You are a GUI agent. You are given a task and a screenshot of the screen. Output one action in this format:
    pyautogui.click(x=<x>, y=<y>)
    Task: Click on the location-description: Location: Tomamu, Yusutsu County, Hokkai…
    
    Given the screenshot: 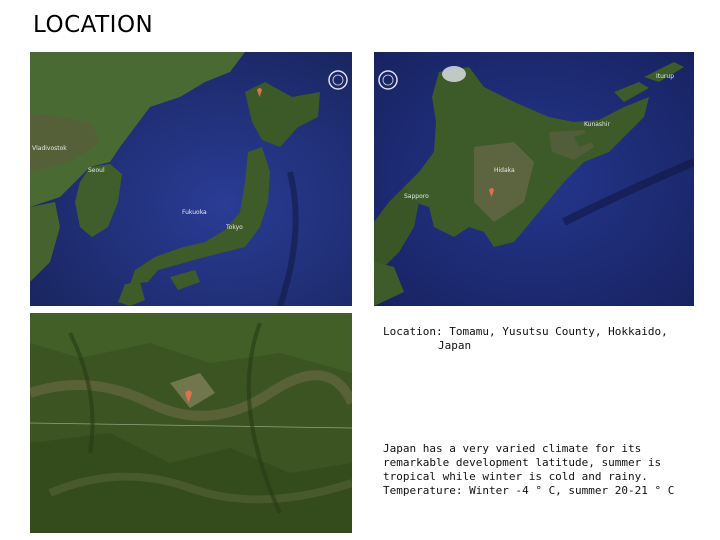 What is the action you would take?
    pyautogui.click(x=543, y=339)
    